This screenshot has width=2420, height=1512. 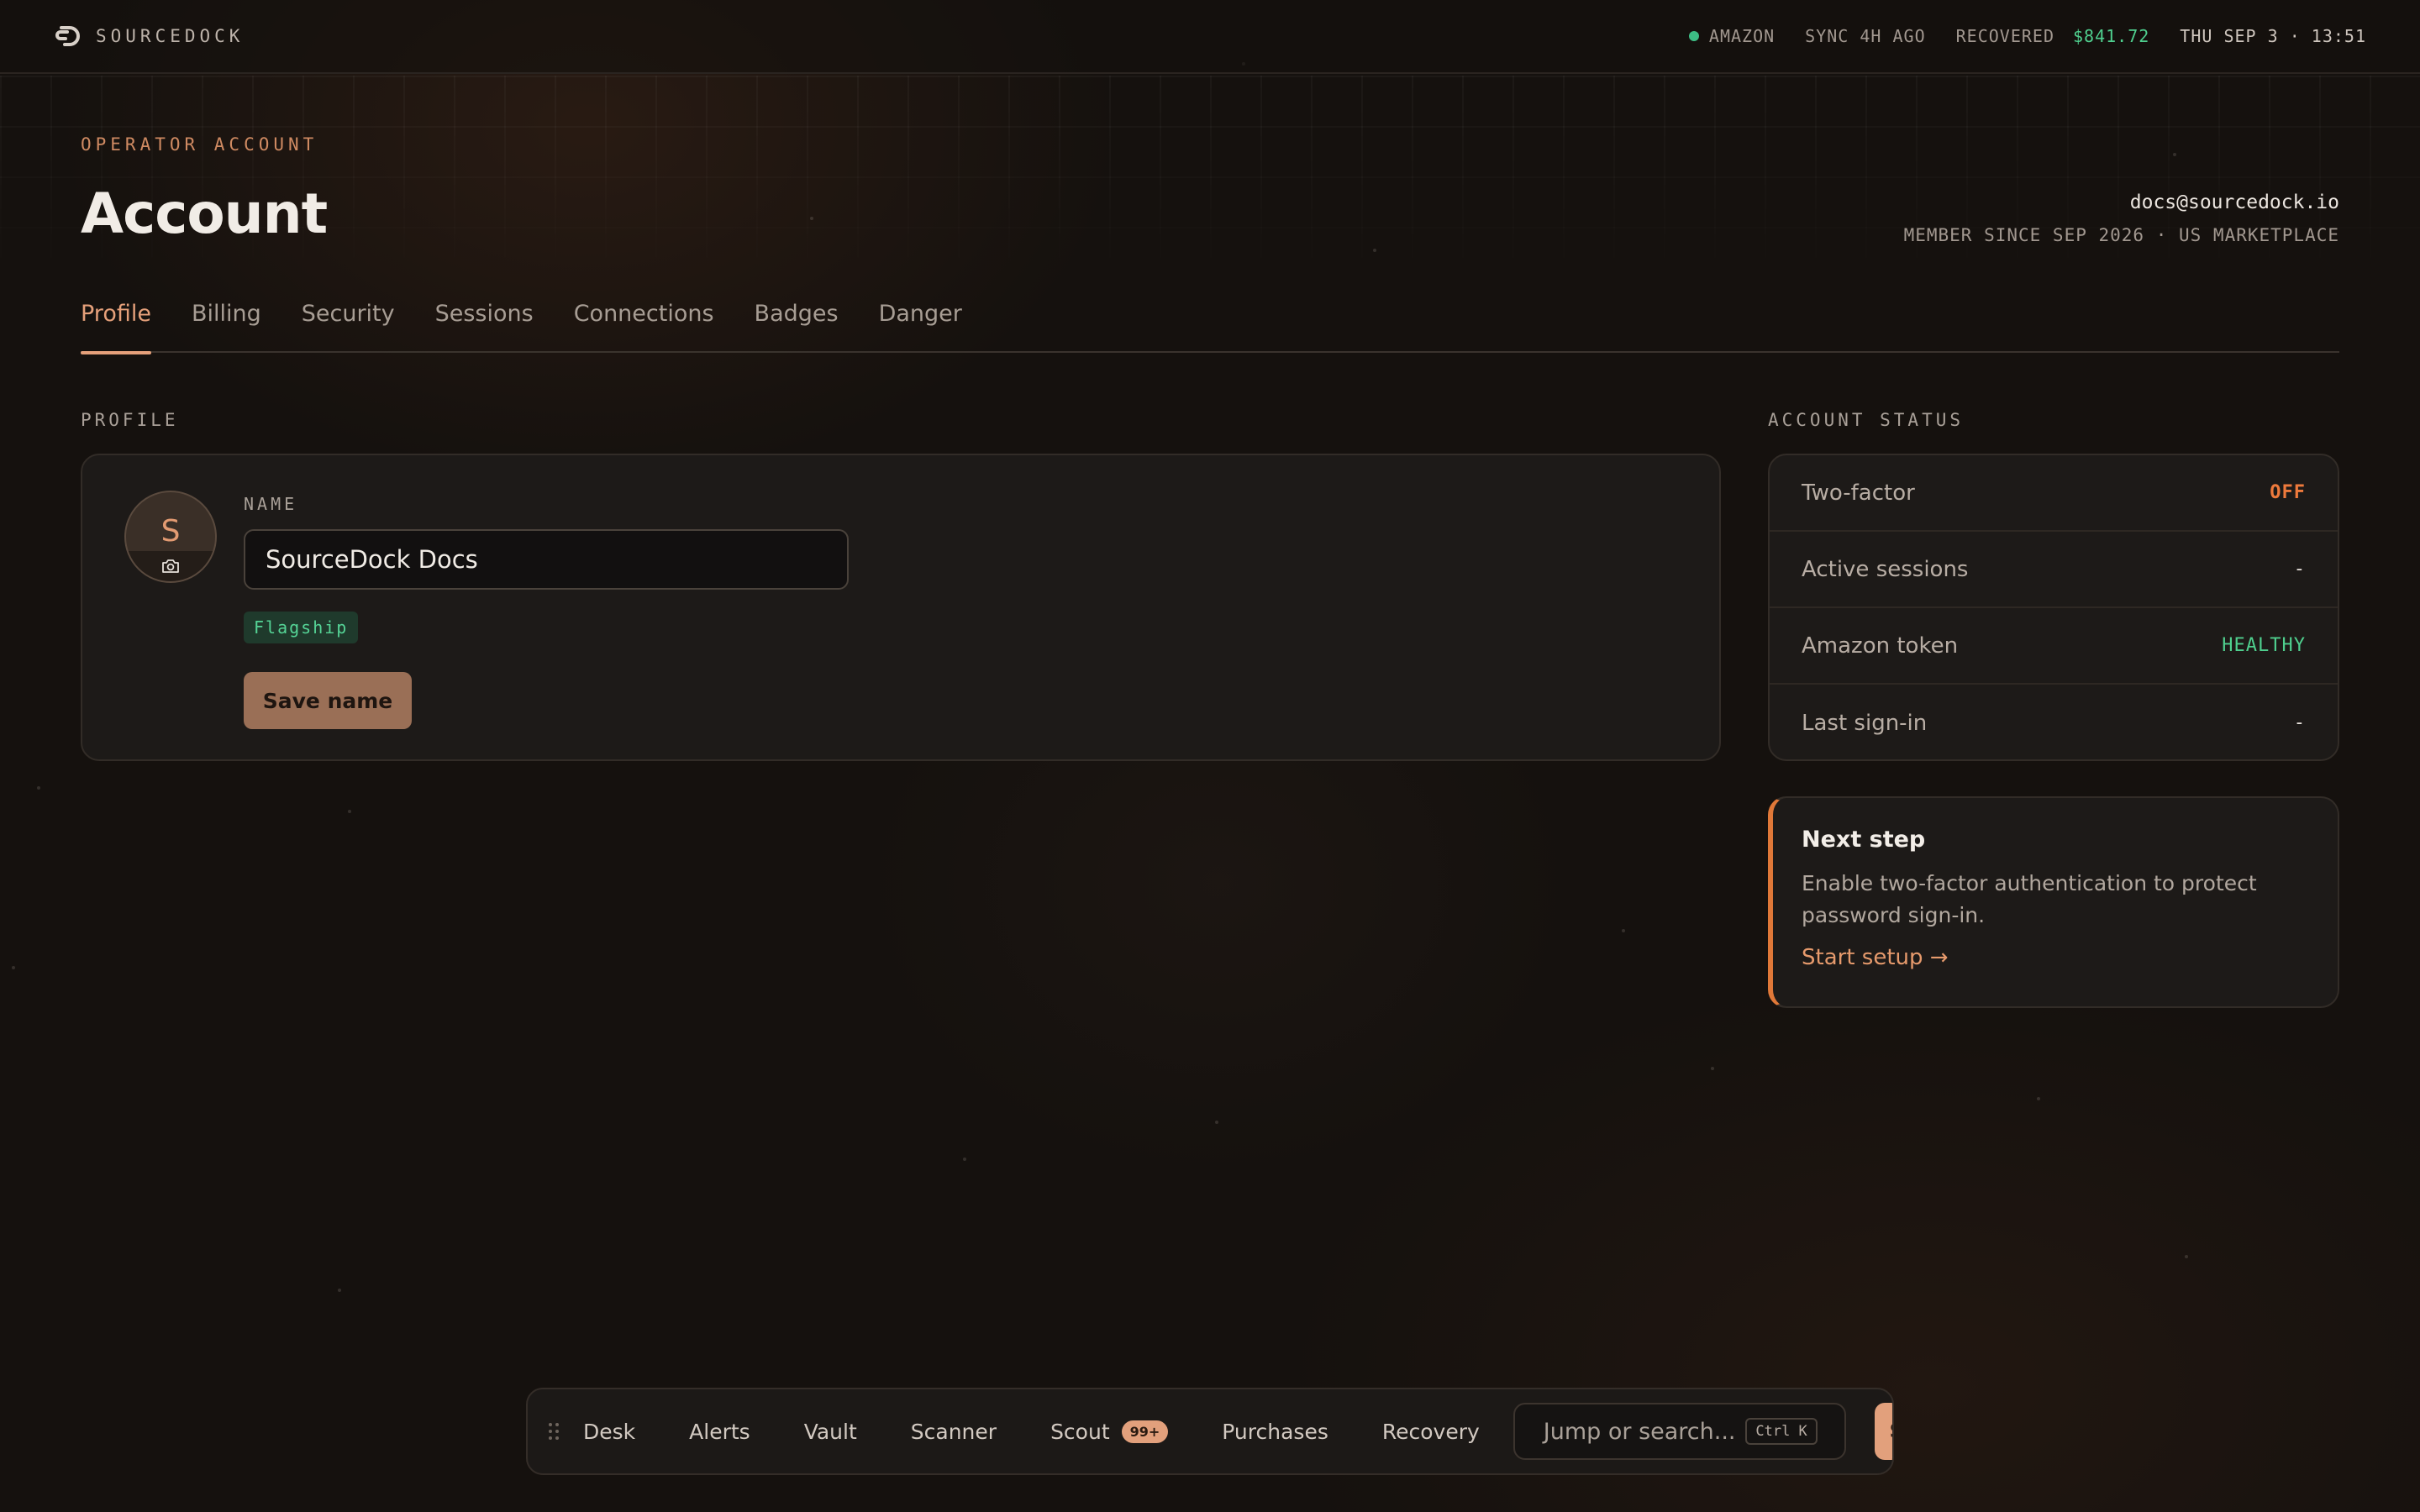 What do you see at coordinates (348, 324) in the screenshot?
I see `tab-security: Security` at bounding box center [348, 324].